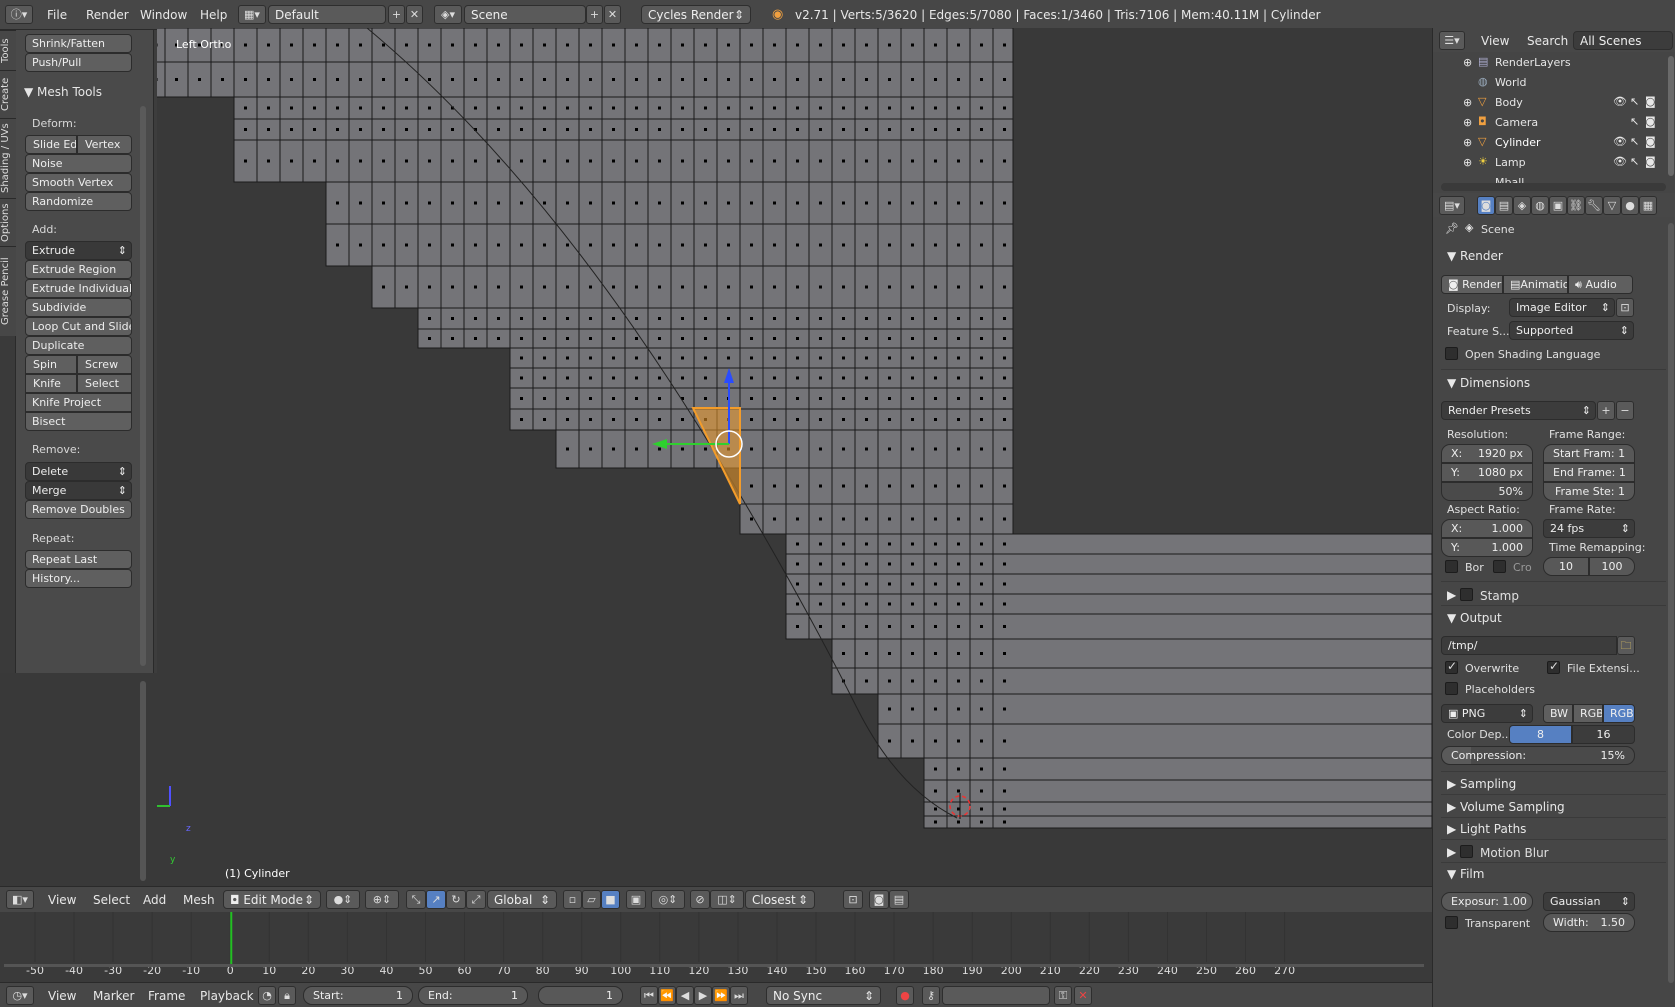 The width and height of the screenshot is (1675, 1007). I want to click on menu-window: Window, so click(163, 15).